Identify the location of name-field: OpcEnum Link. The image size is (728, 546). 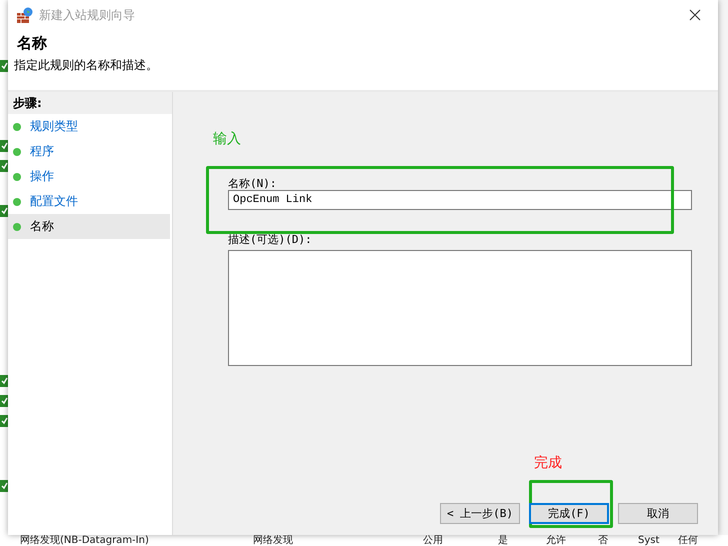
(460, 200).